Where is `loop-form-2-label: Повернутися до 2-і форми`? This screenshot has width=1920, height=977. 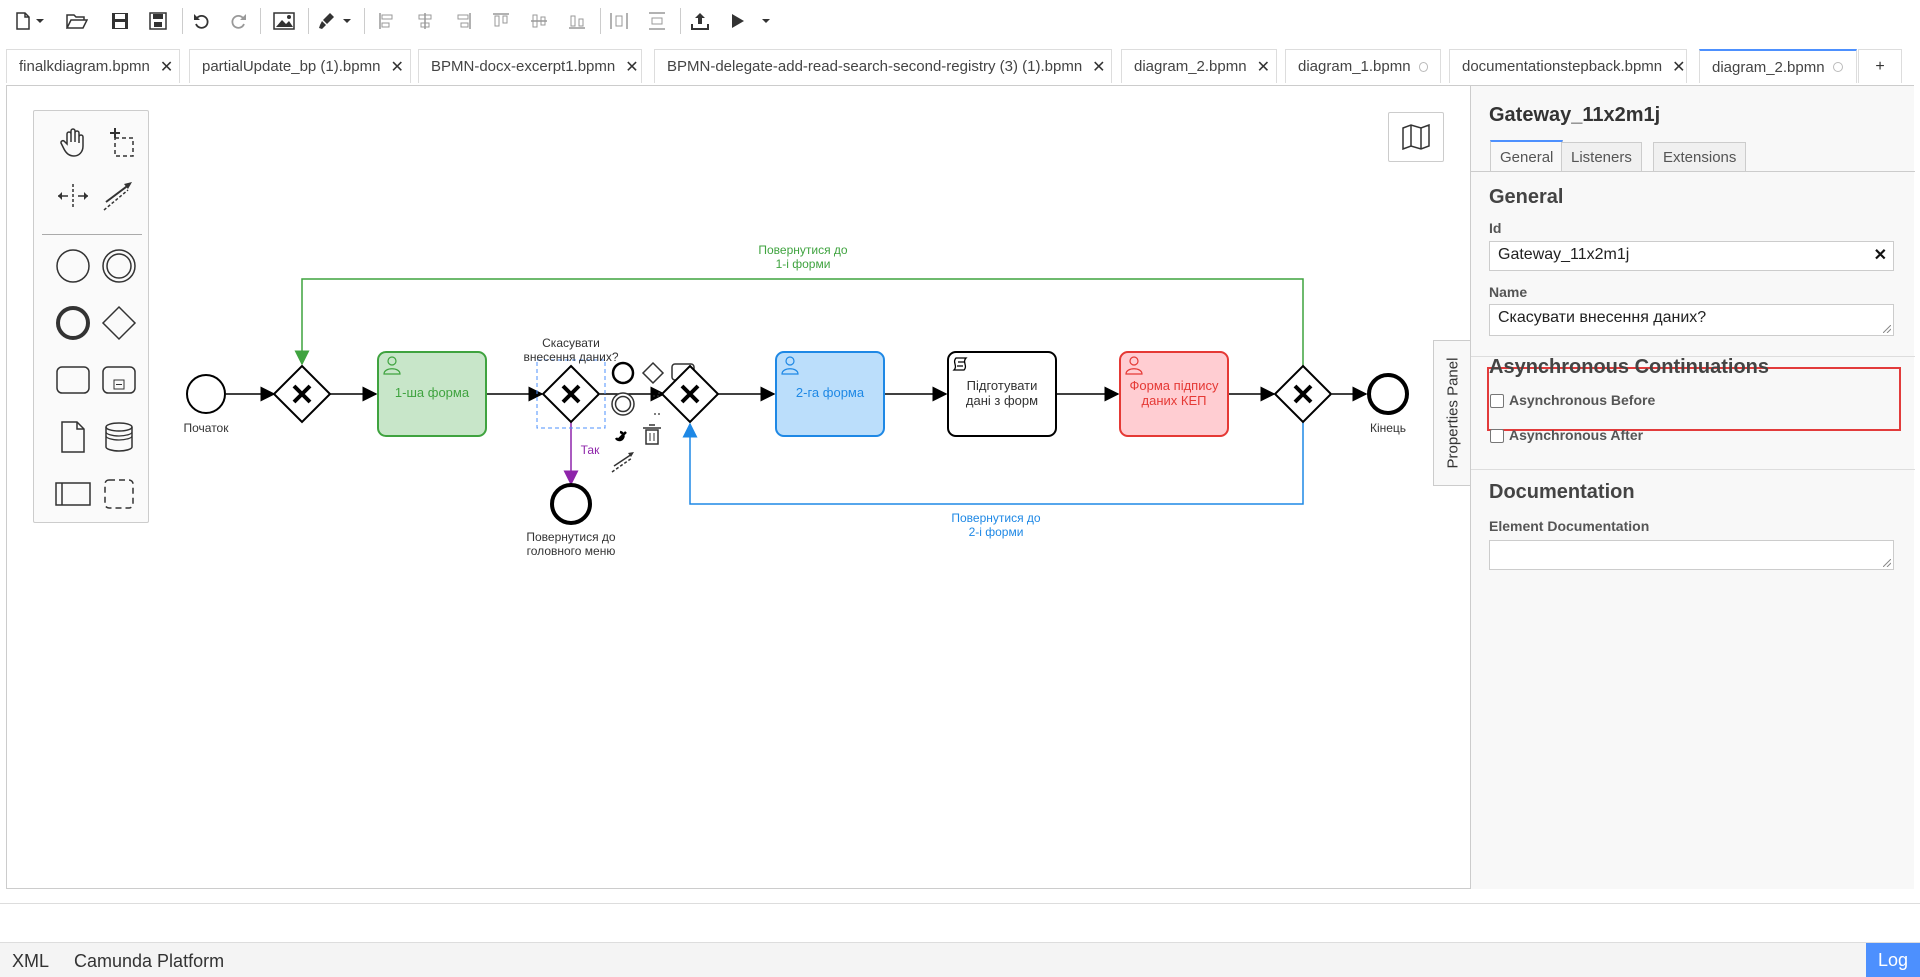 loop-form-2-label: Повернутися до 2-і форми is located at coordinates (996, 525).